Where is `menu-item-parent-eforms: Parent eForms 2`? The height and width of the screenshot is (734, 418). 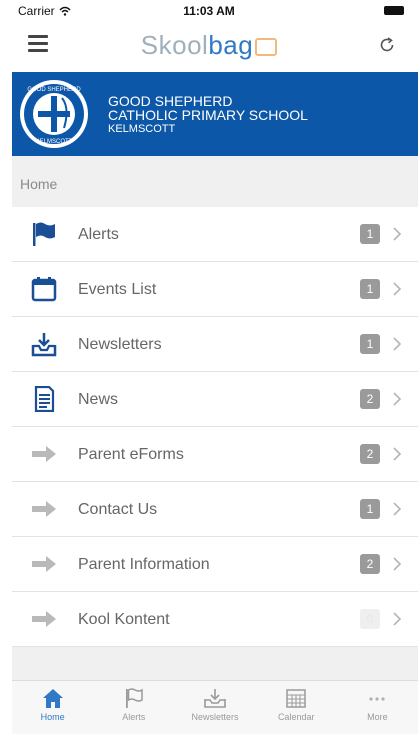 menu-item-parent-eforms: Parent eForms 2 is located at coordinates (215, 454).